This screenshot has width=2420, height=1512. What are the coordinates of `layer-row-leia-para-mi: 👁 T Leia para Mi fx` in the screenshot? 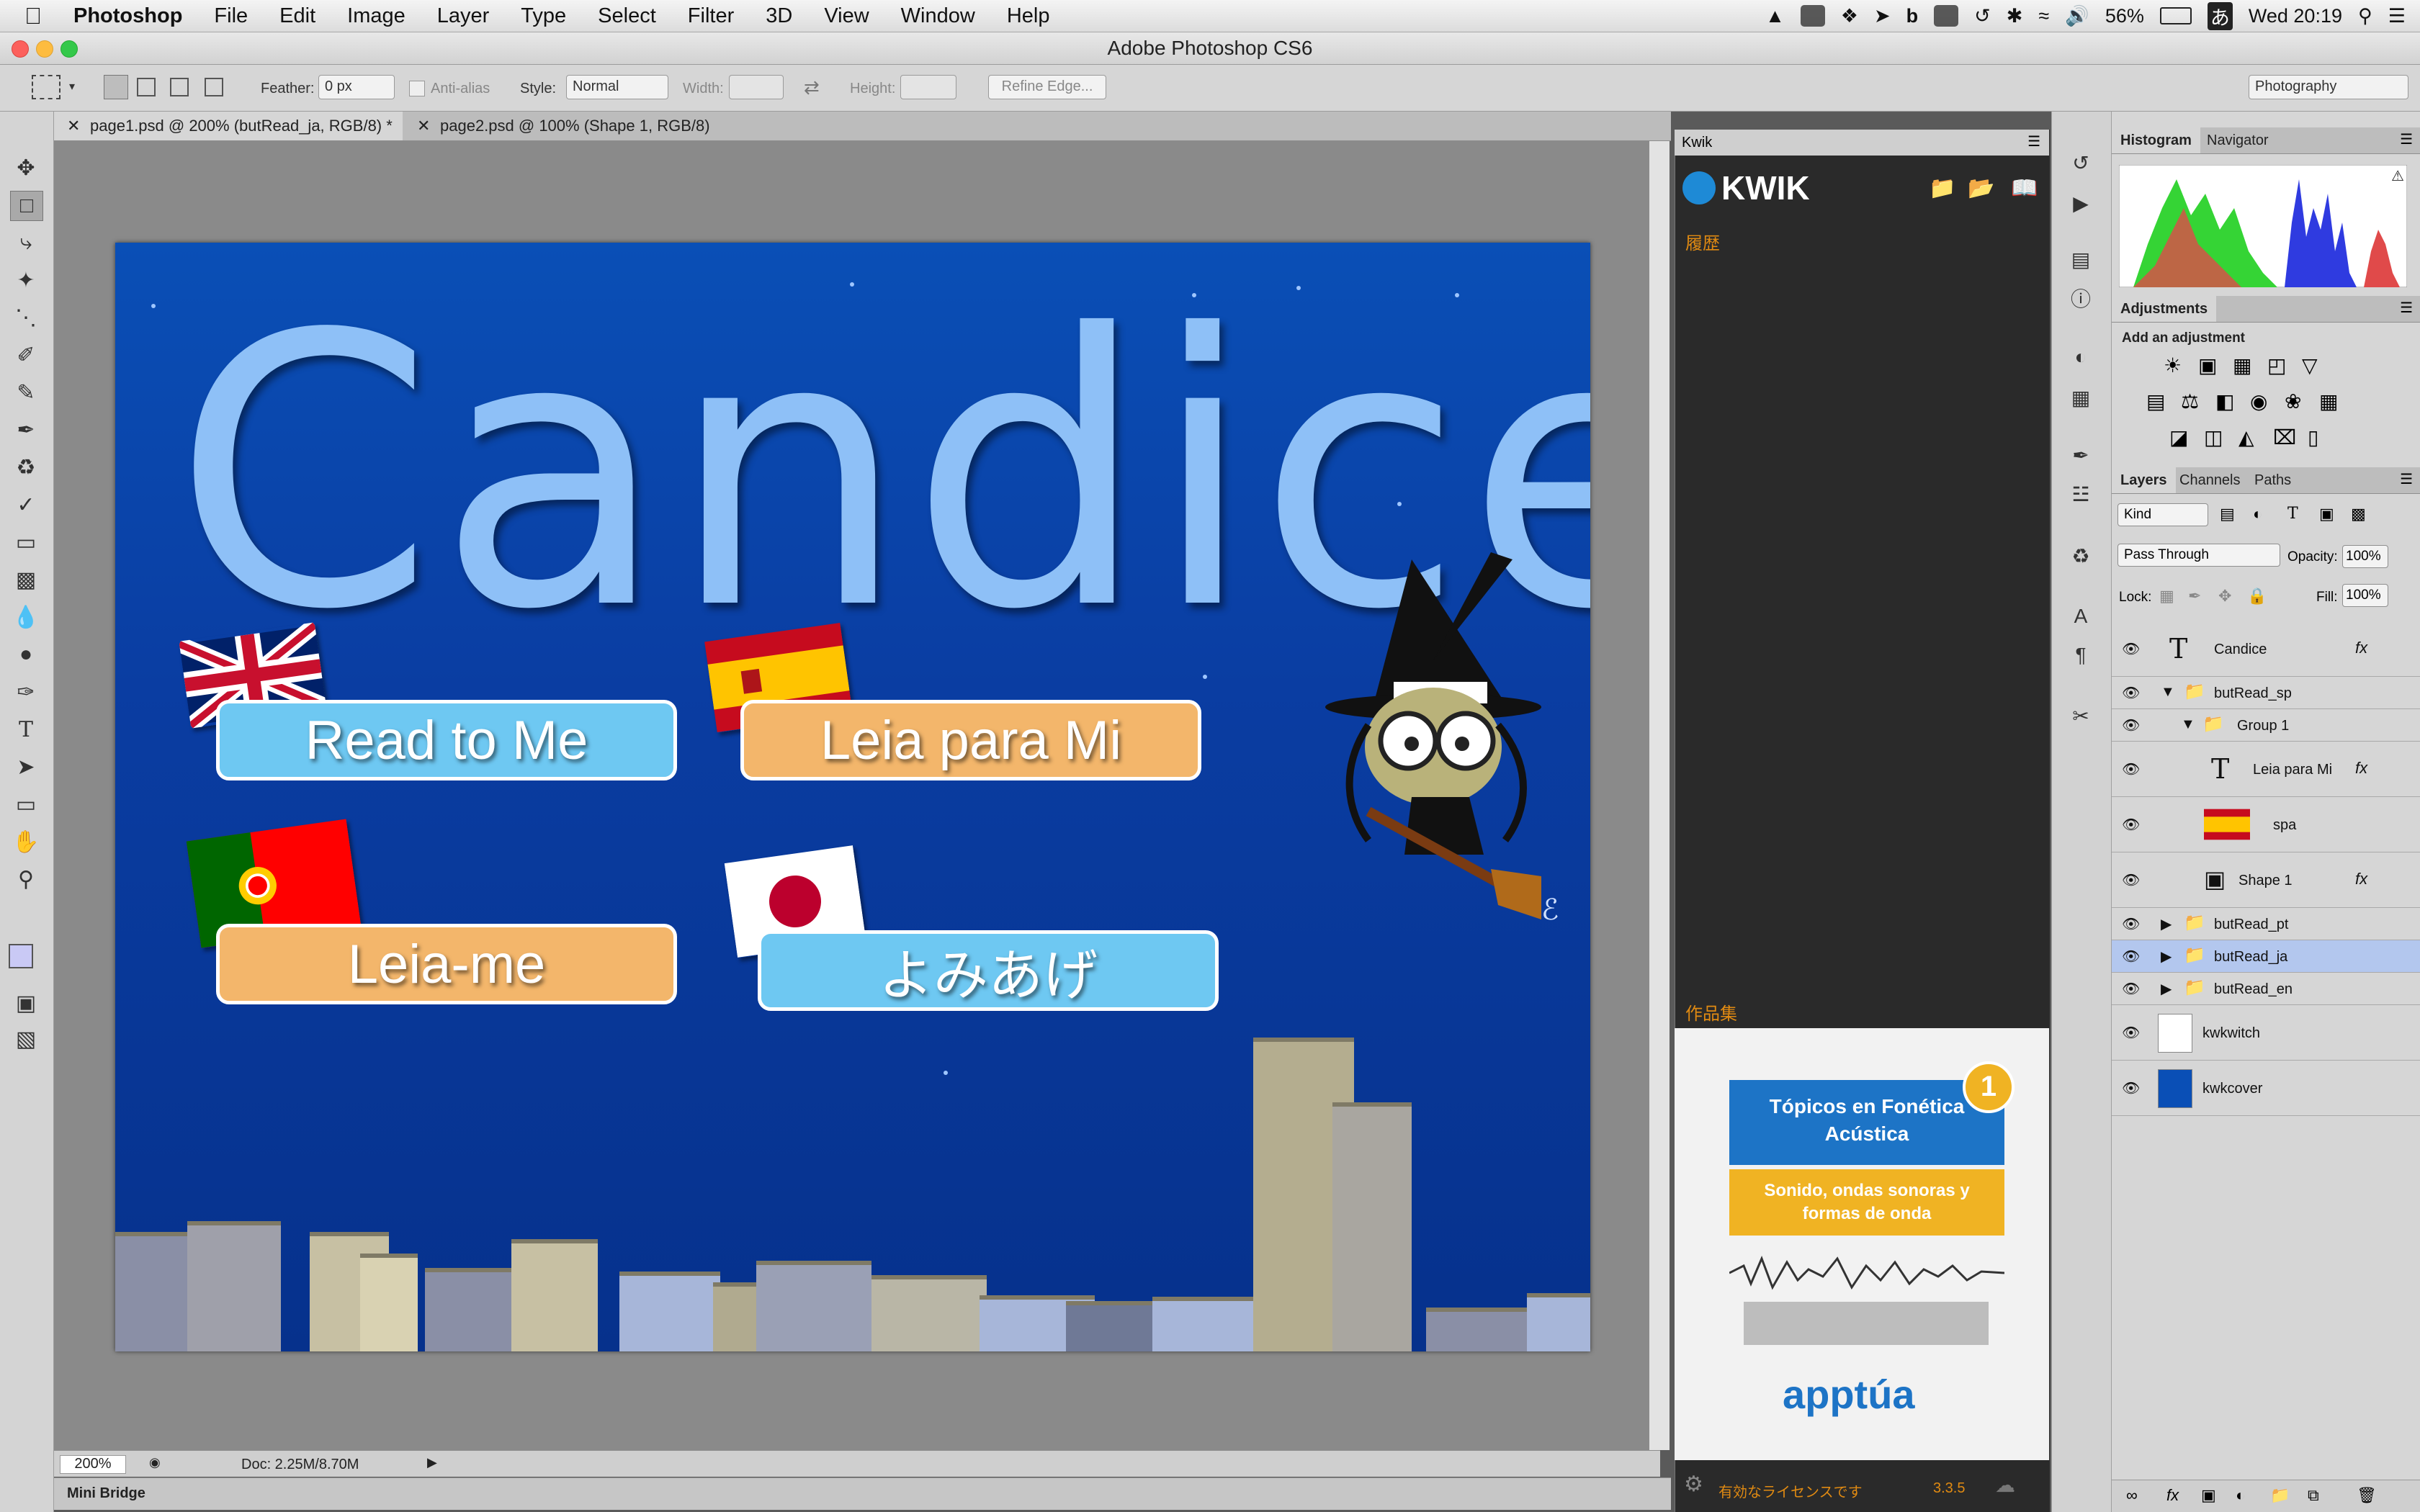 It's located at (2266, 769).